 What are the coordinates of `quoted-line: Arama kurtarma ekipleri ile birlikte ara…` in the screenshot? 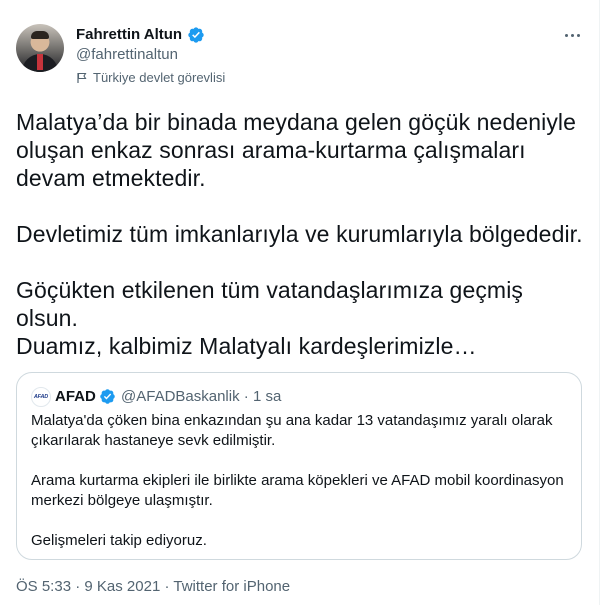 It's located at (297, 480).